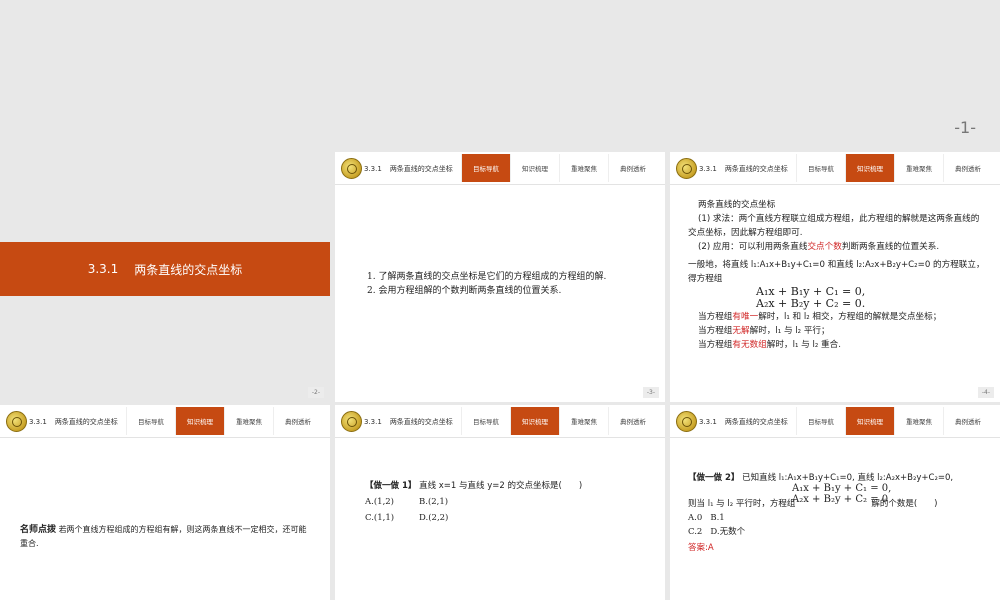  I want to click on slide-number: -2-, so click(315, 392).